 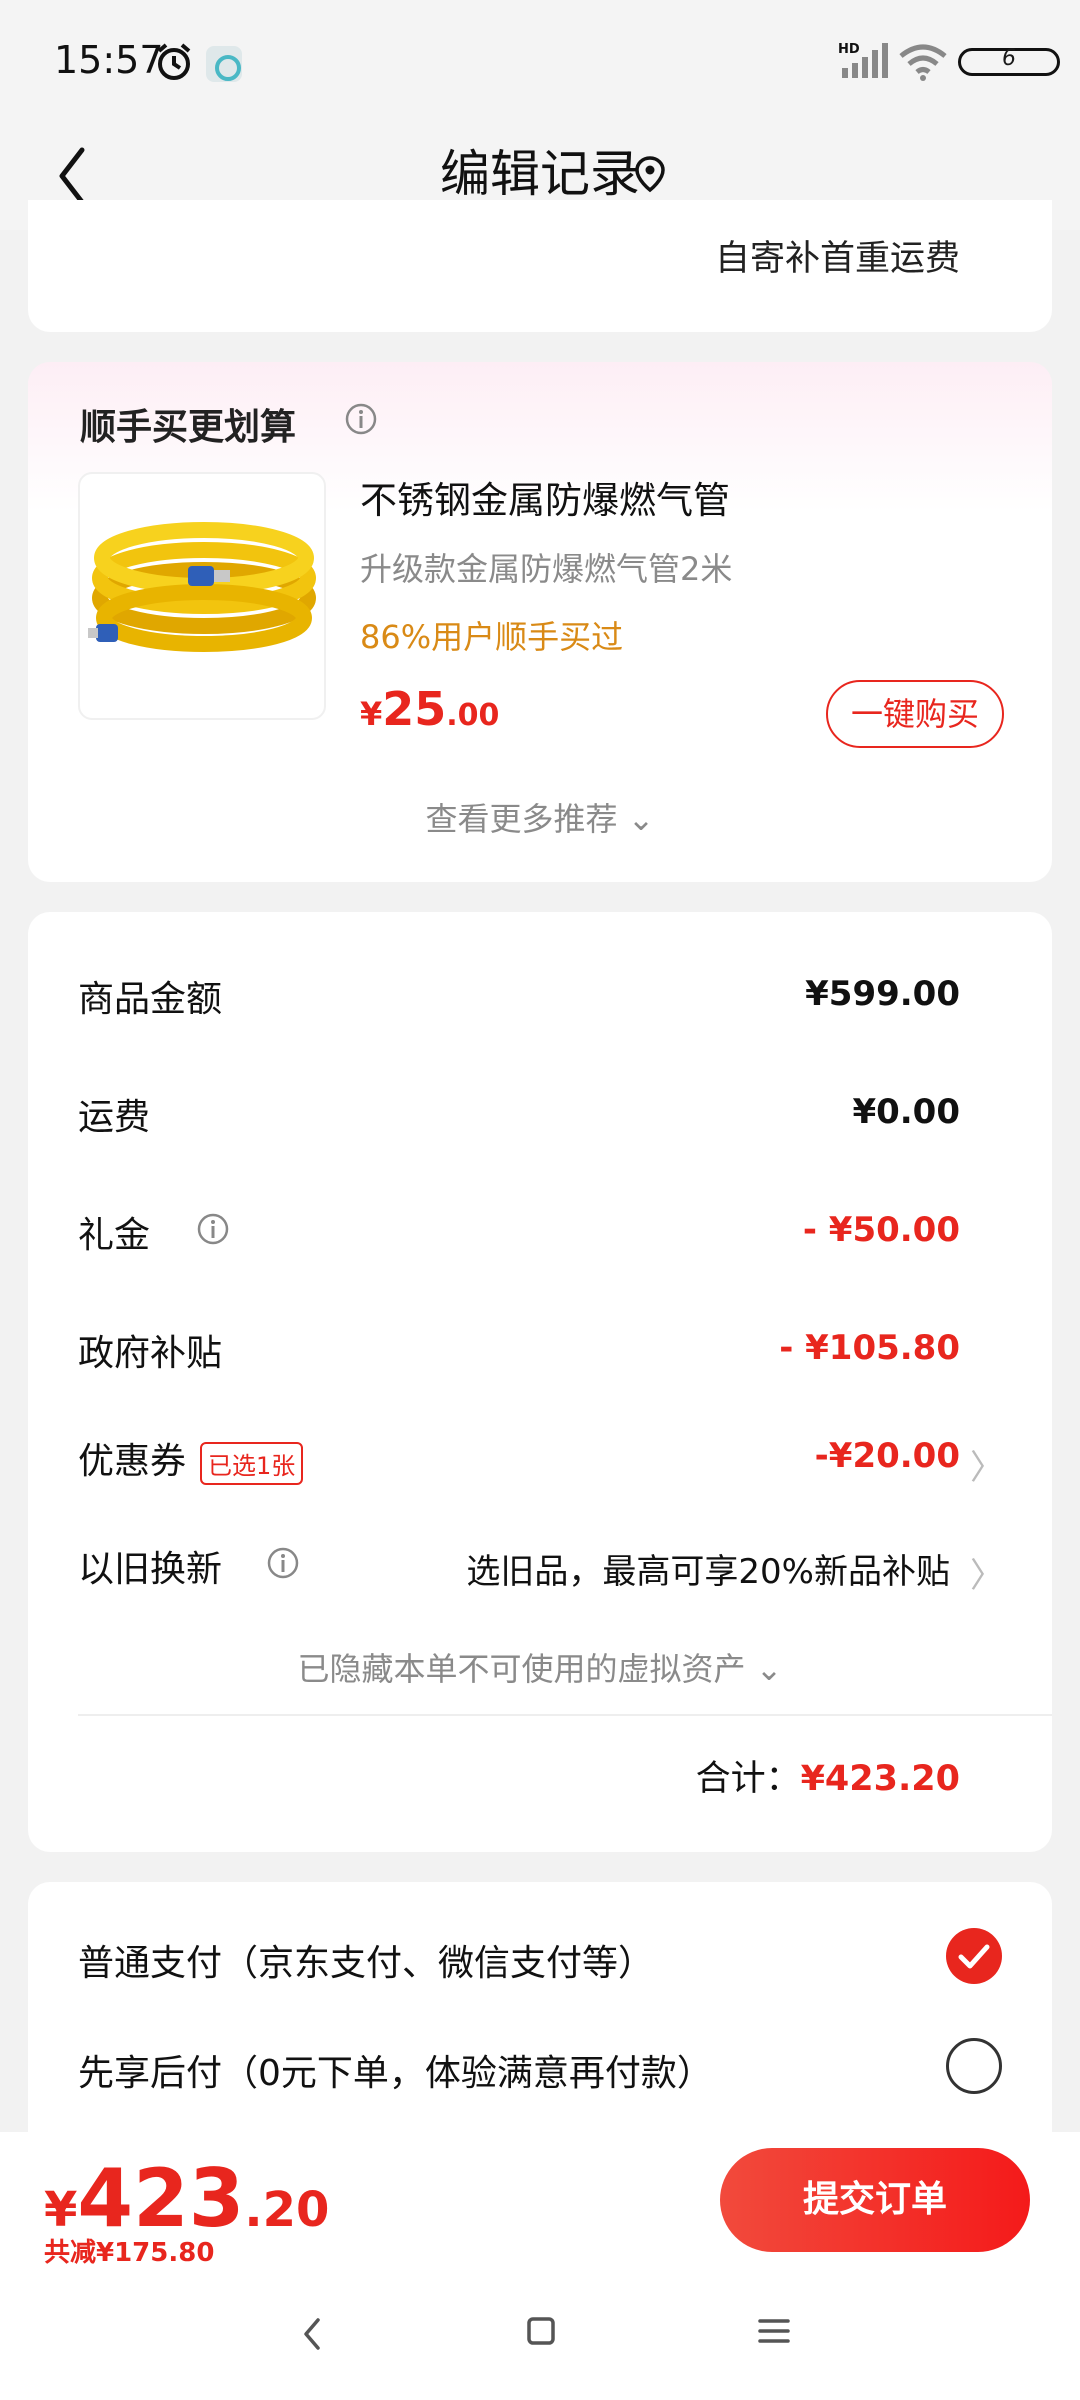 I want to click on row-value: 选旧品，最高可享20%新品补贴, so click(x=708, y=1572).